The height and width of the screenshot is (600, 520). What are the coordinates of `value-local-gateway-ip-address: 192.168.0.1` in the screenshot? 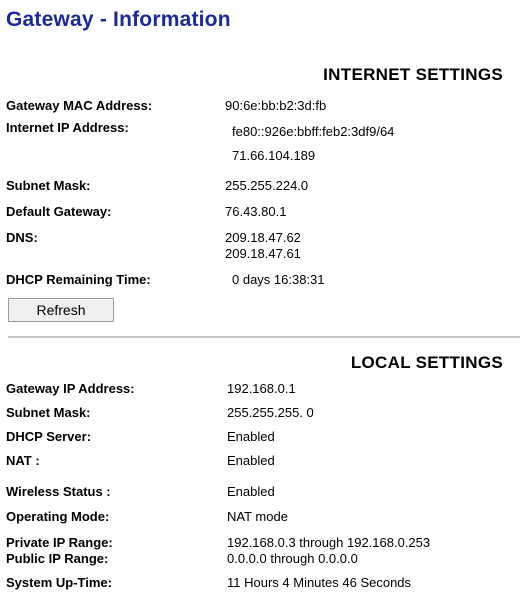 It's located at (261, 388).